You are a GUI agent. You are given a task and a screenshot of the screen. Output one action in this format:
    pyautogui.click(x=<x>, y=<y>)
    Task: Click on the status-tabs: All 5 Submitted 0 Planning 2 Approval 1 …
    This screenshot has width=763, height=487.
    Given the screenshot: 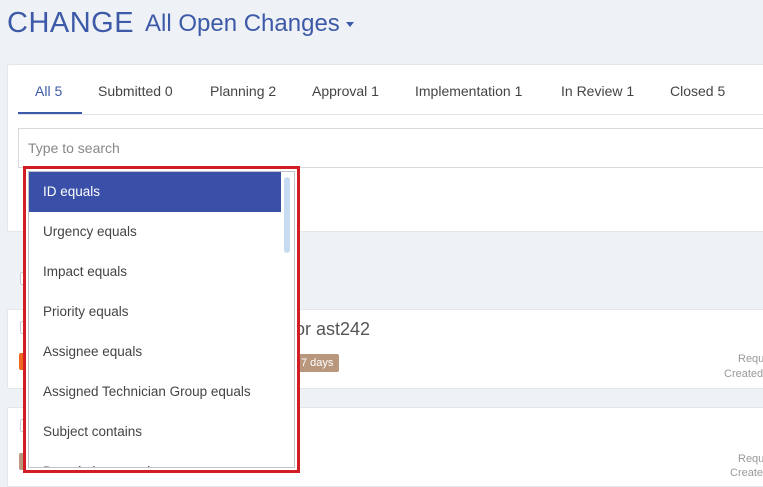 What is the action you would take?
    pyautogui.click(x=390, y=90)
    